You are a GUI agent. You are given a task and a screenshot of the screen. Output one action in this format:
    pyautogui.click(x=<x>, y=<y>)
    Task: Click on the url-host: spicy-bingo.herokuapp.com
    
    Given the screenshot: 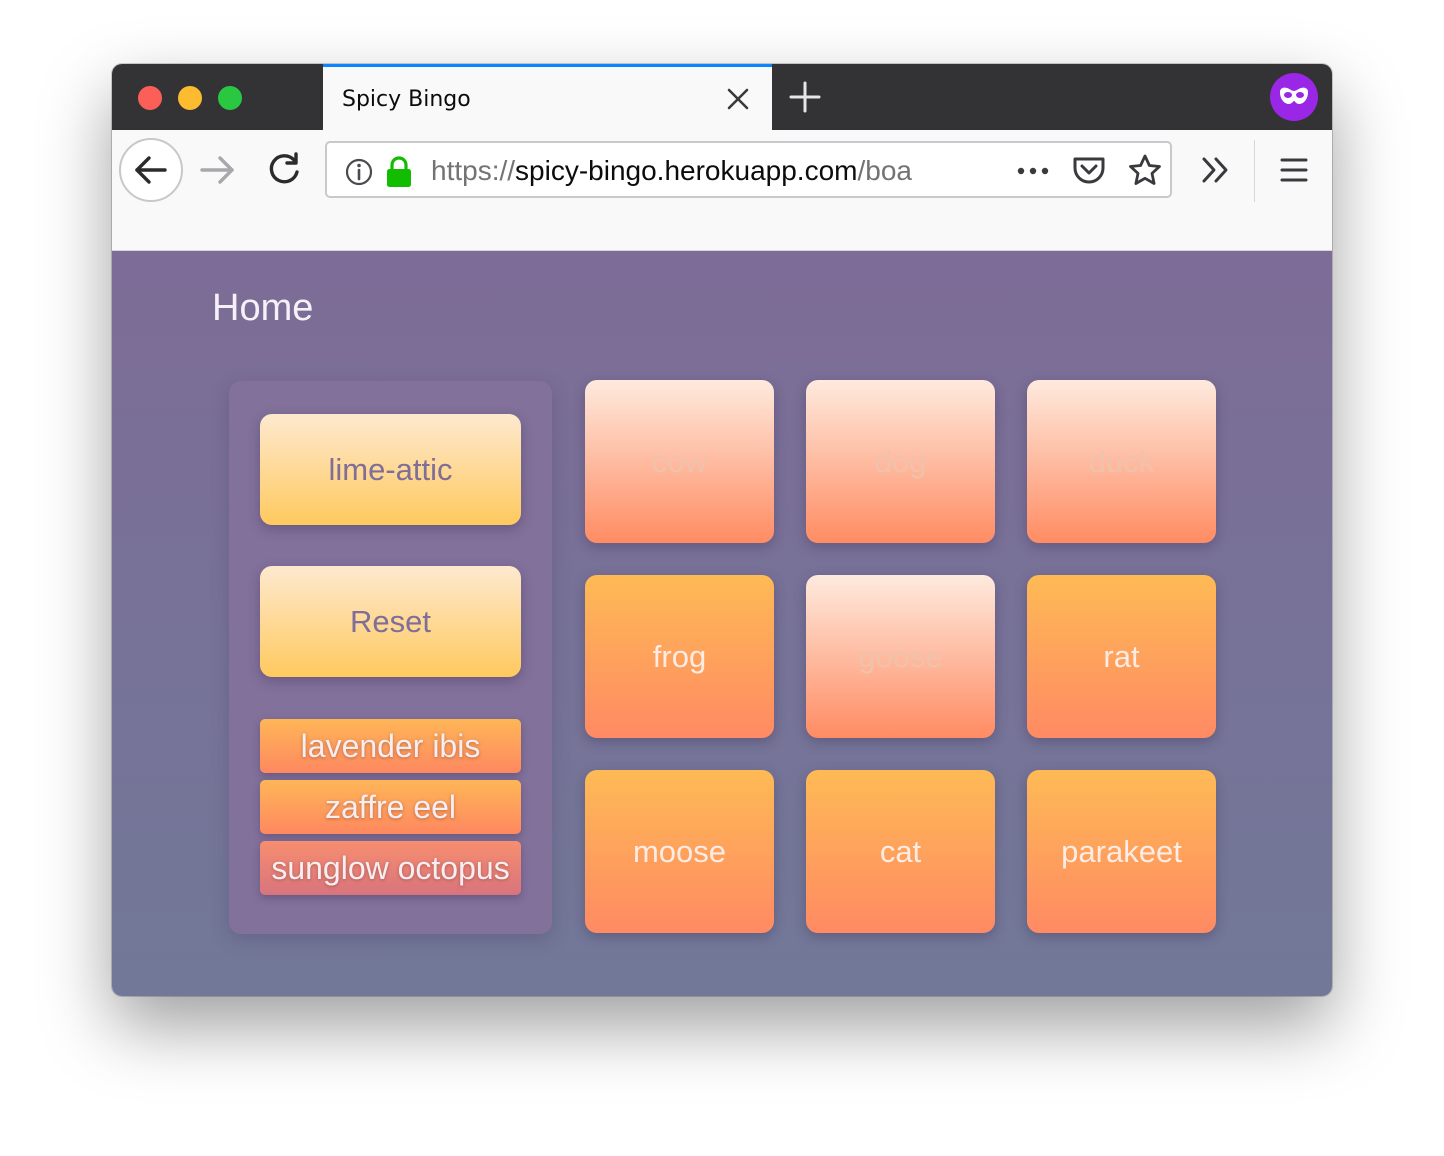 What is the action you would take?
    pyautogui.click(x=686, y=170)
    